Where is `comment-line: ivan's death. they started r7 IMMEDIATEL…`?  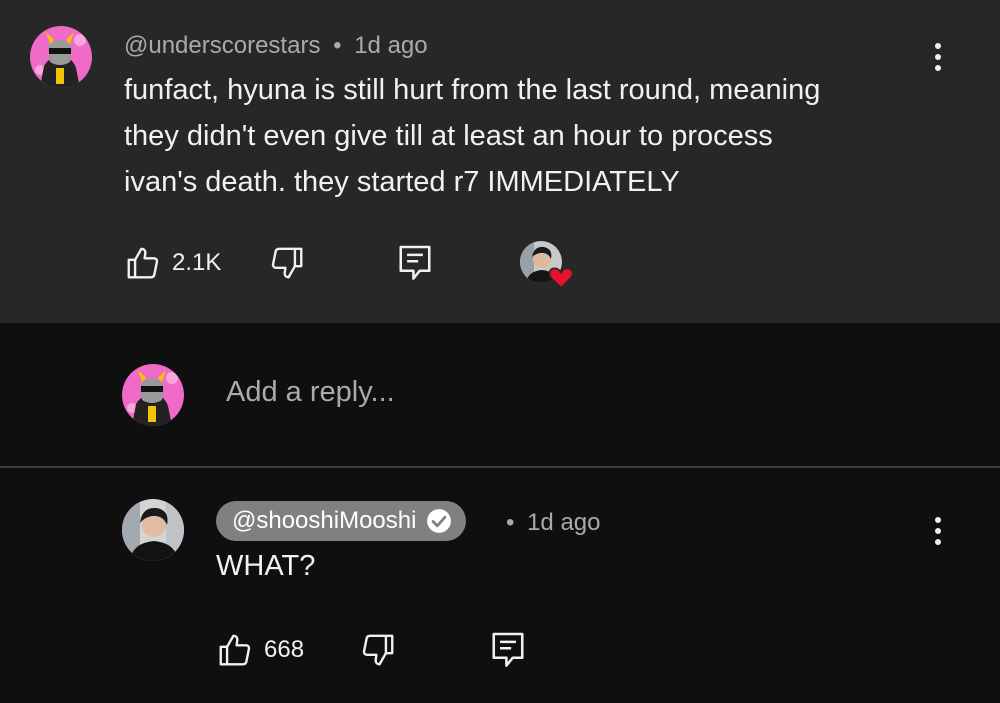
comment-line: ivan's death. they started r7 IMMEDIATEL… is located at coordinates (402, 182).